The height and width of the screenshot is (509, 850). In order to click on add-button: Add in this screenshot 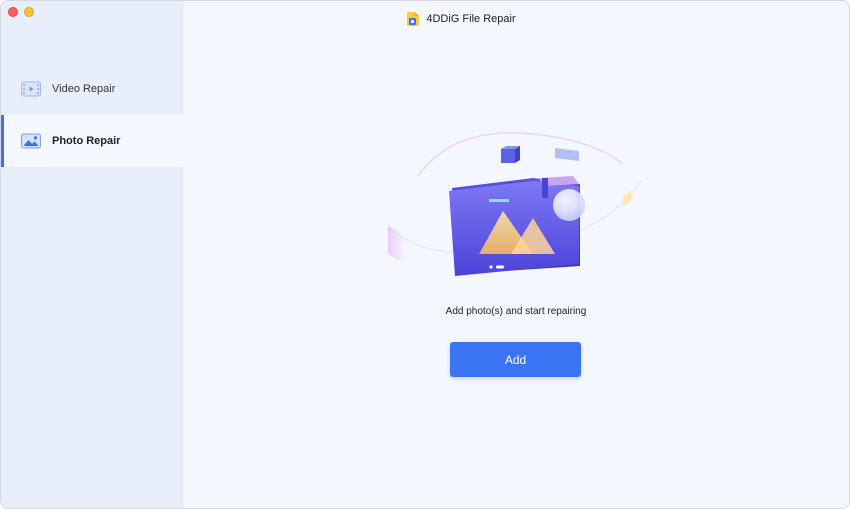, I will do `click(515, 359)`.